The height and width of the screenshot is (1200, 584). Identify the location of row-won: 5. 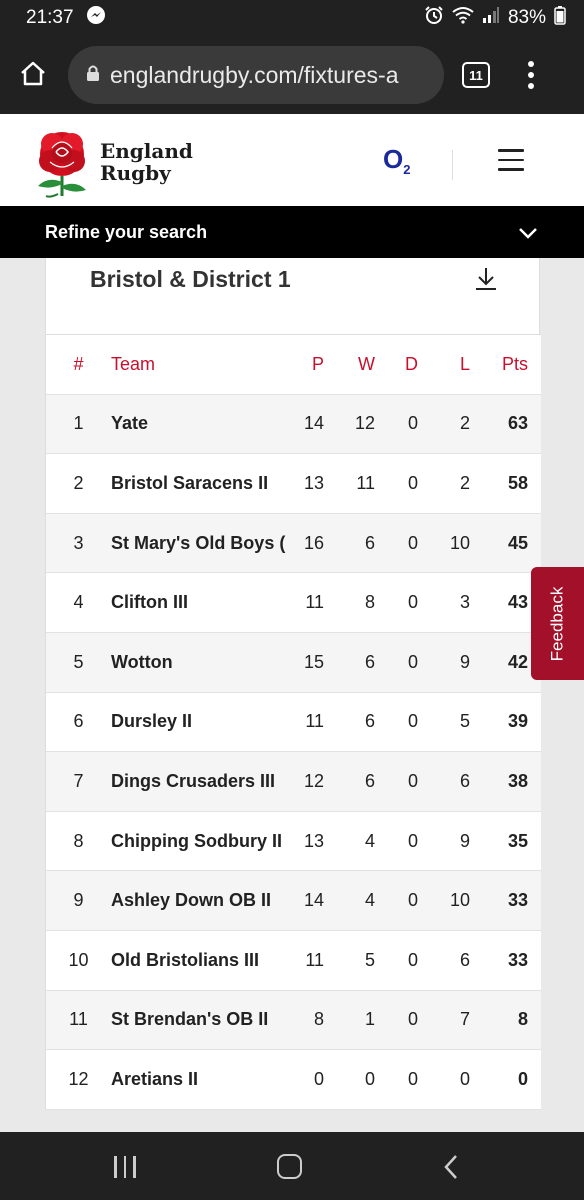
(369, 959).